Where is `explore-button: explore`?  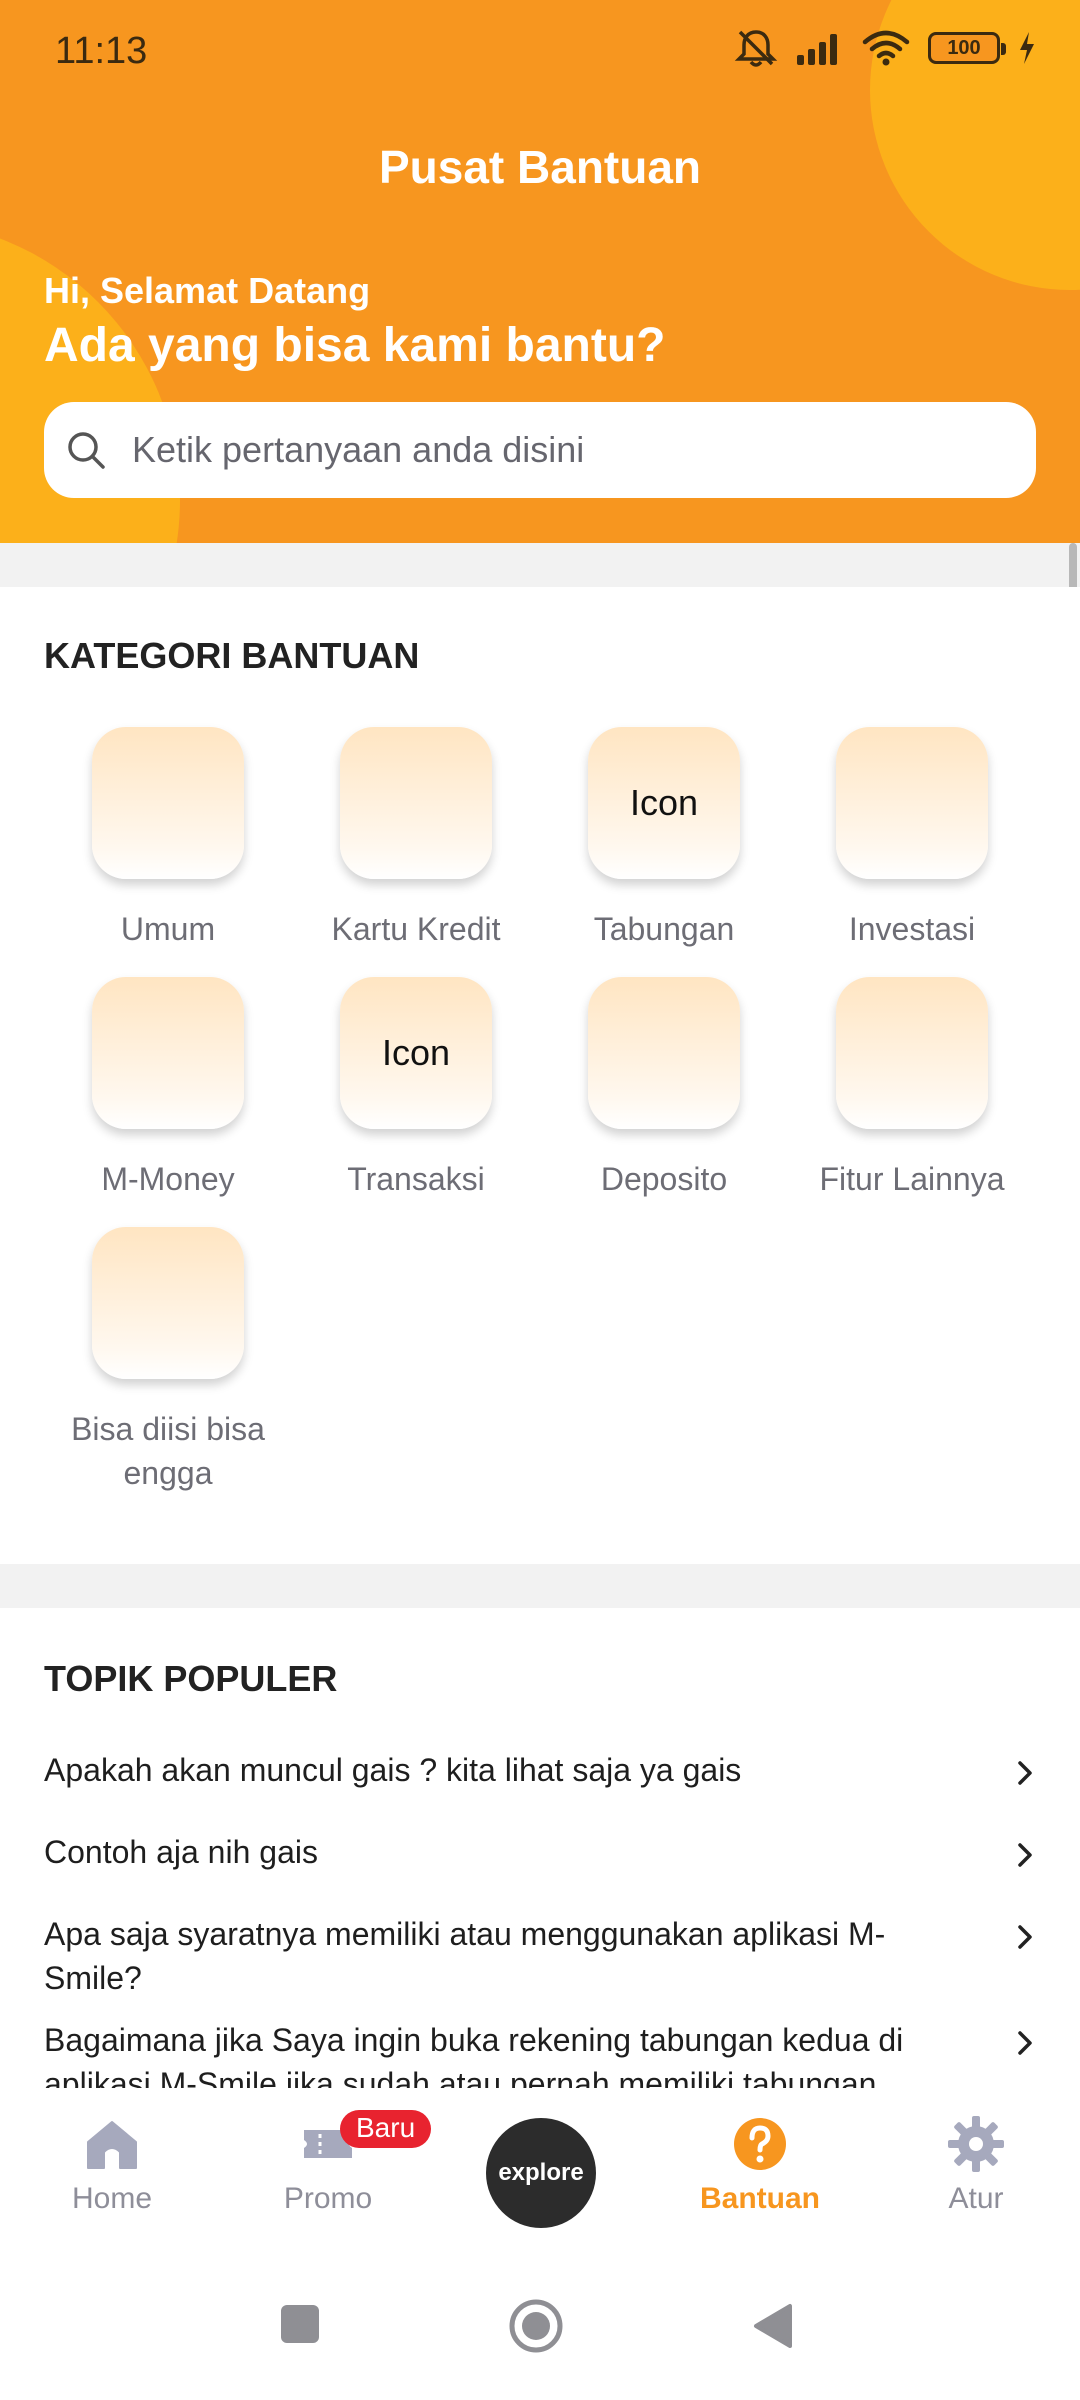 explore-button: explore is located at coordinates (541, 2173).